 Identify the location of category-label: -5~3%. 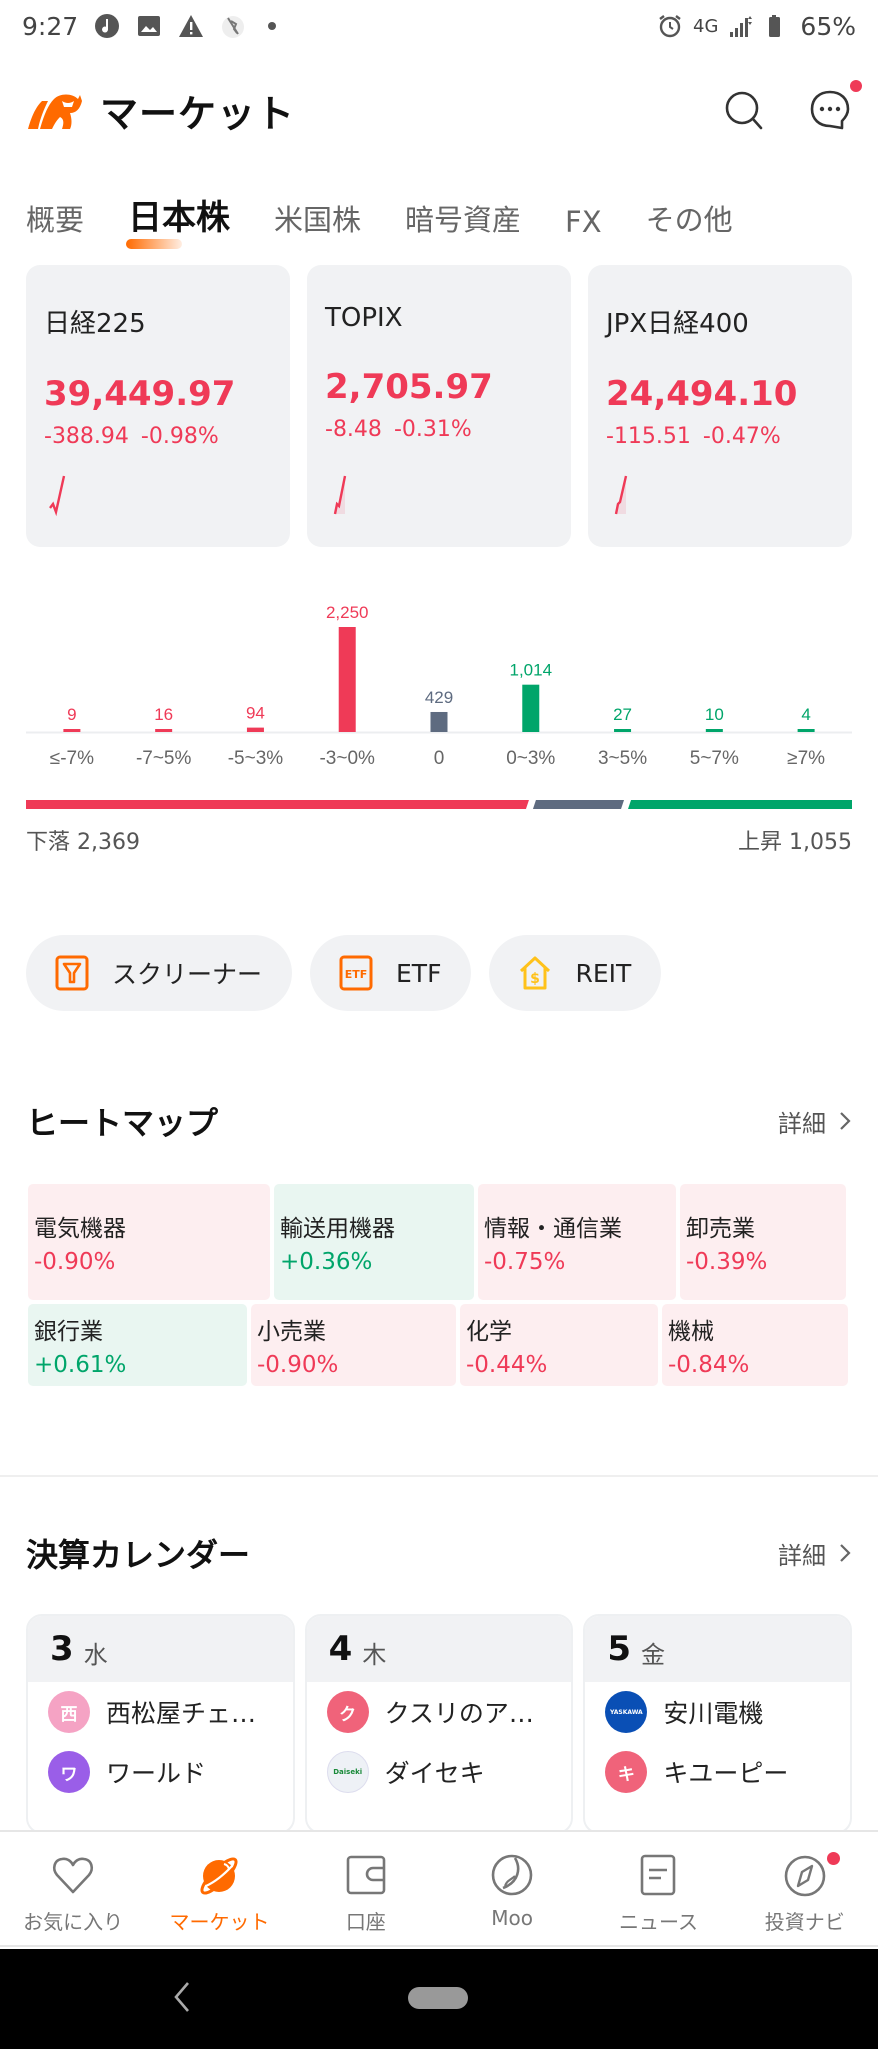
(256, 758).